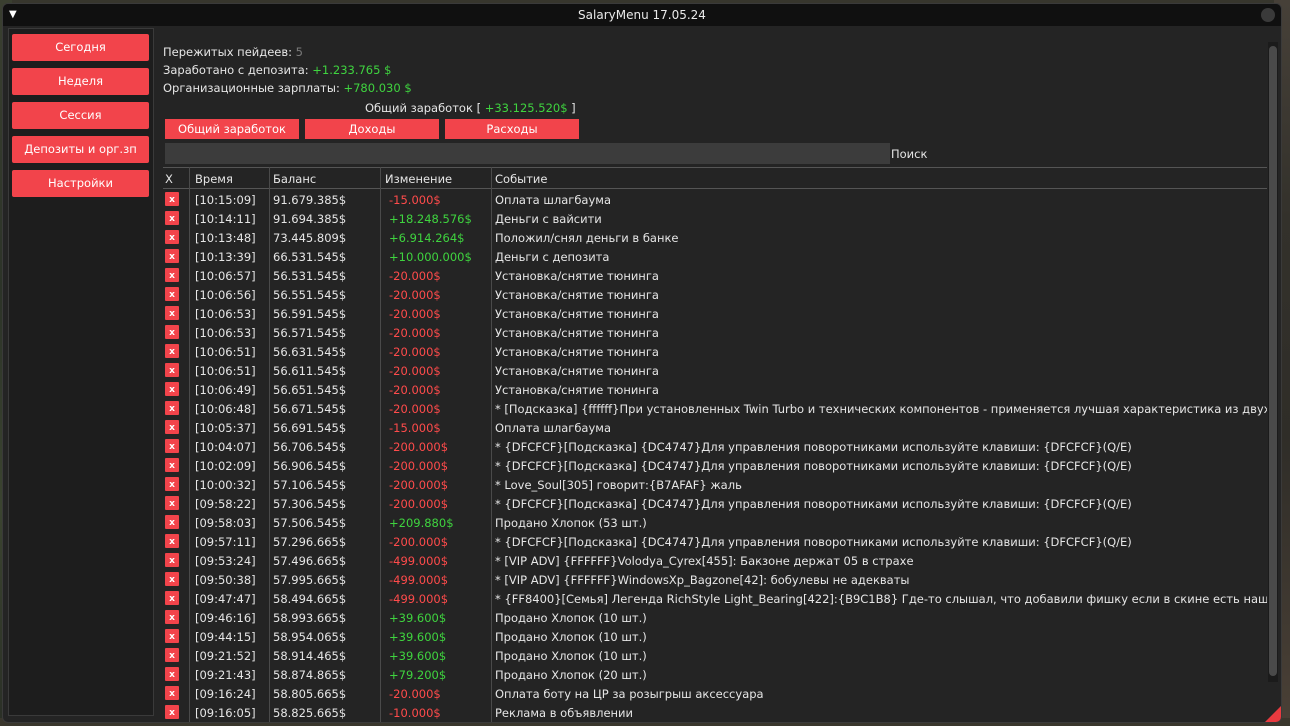 The width and height of the screenshot is (1290, 726). What do you see at coordinates (642, 15) in the screenshot?
I see `title-bar: ▼ SalaryMenu 17.05.24` at bounding box center [642, 15].